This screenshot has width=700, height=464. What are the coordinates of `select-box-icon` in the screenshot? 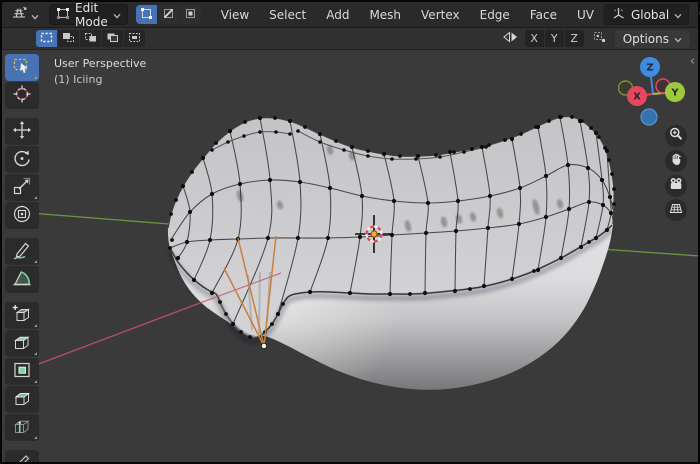 It's located at (22, 68).